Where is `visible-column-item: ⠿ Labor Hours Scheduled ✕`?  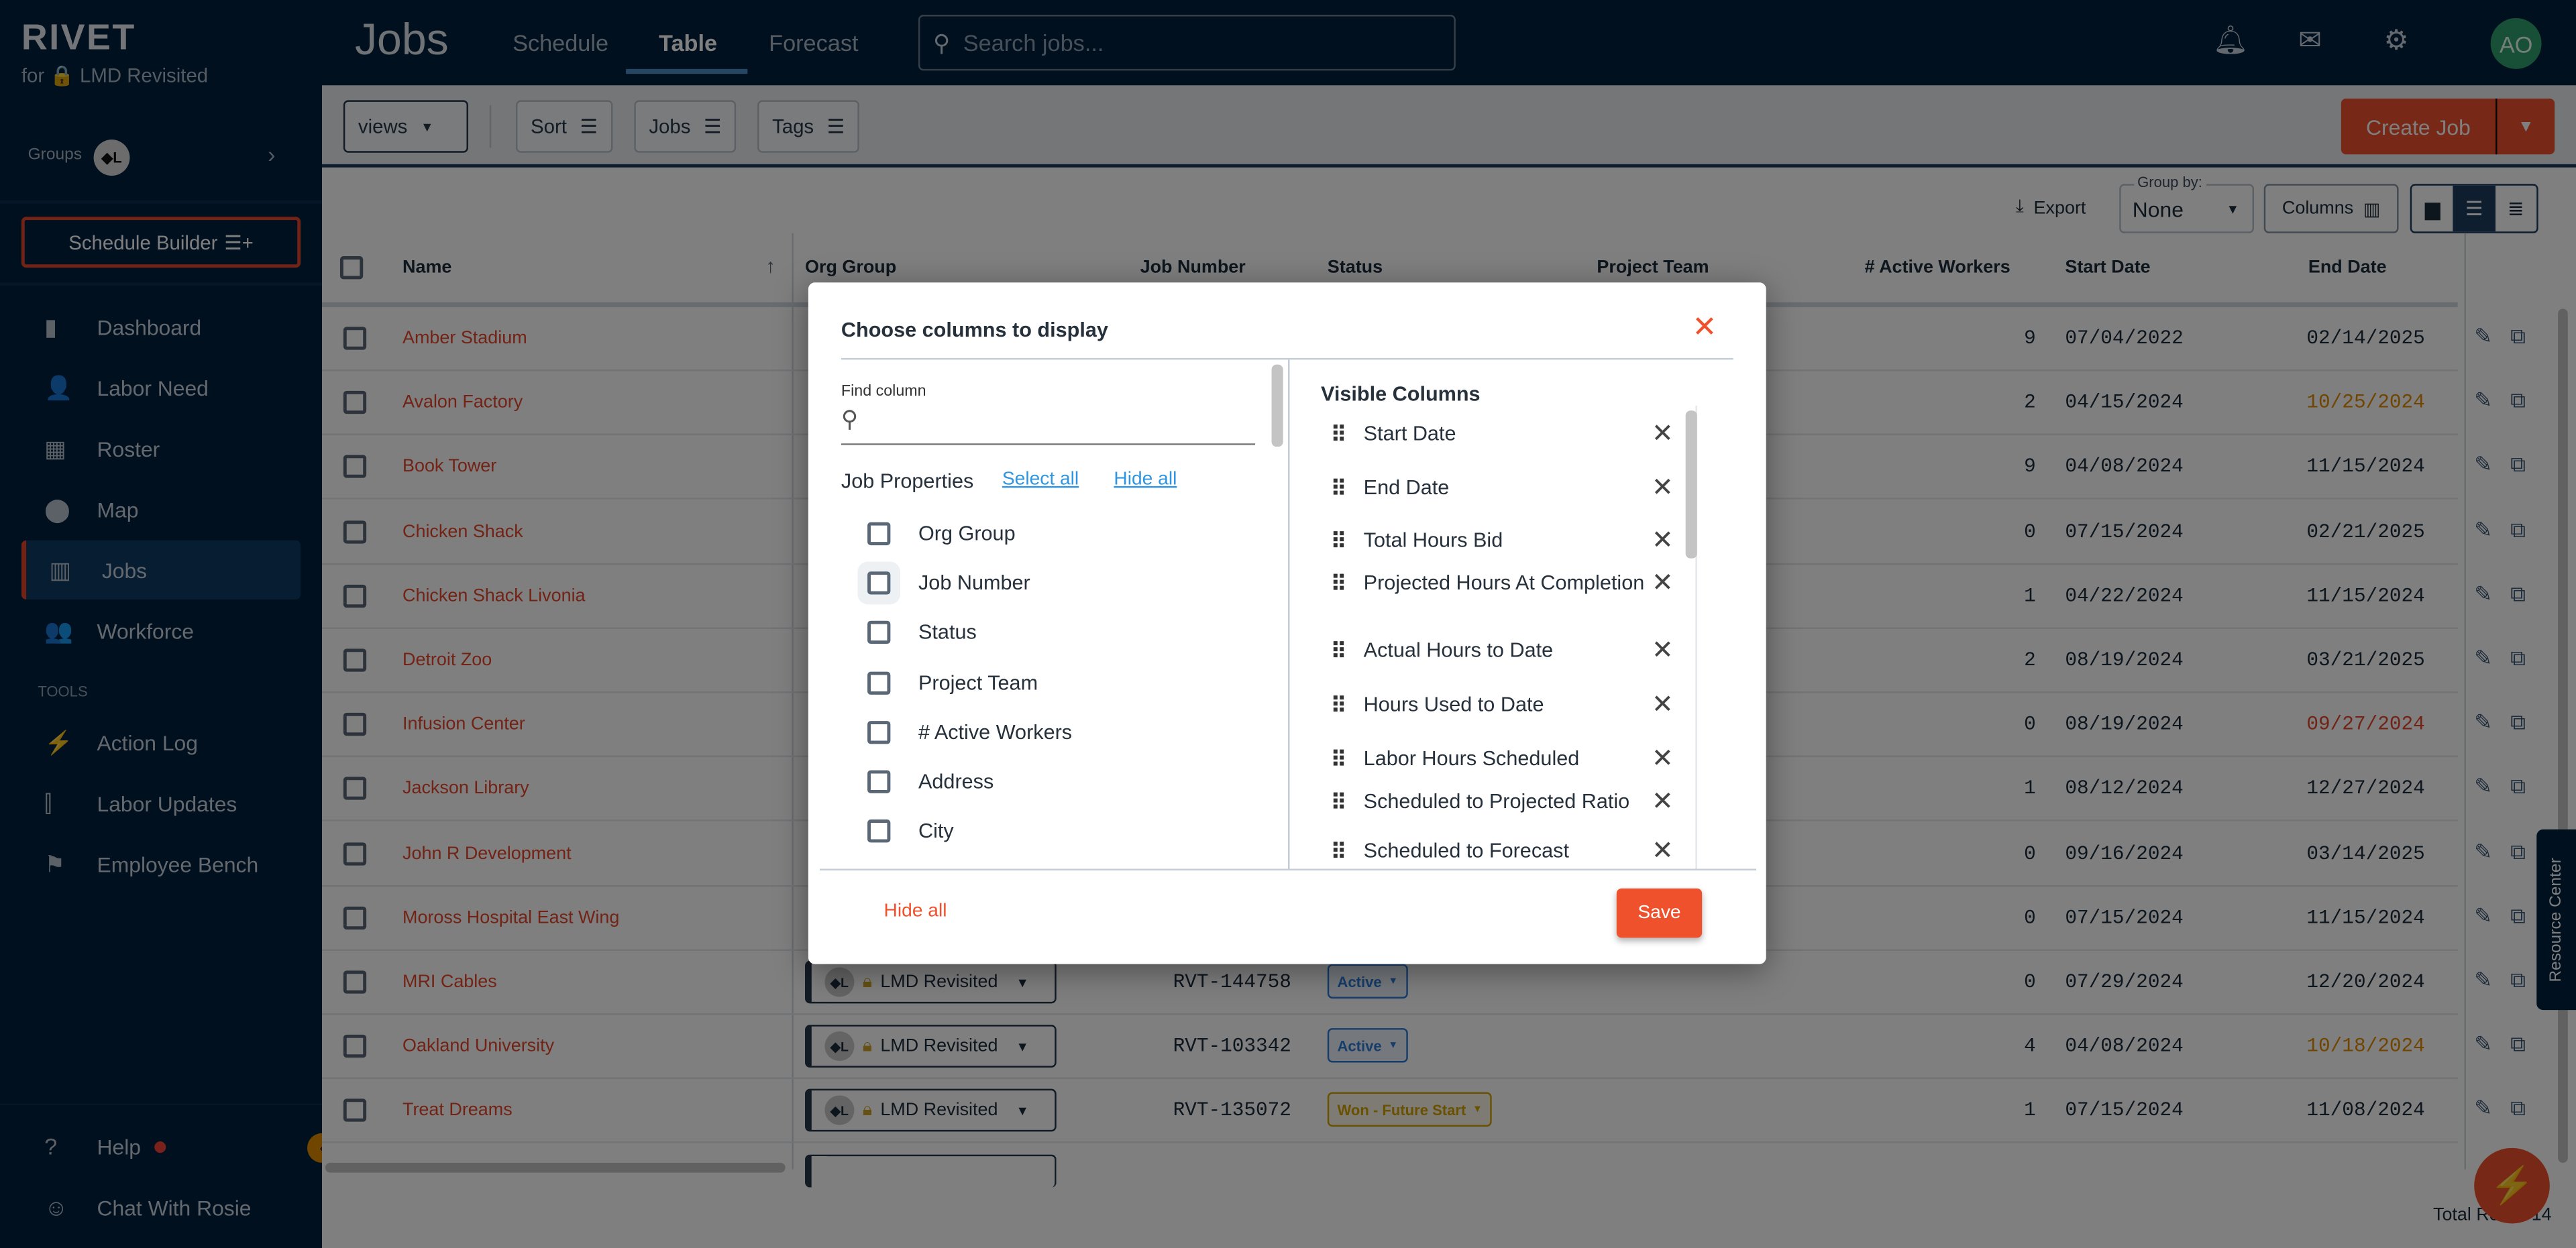 visible-column-item: ⠿ Labor Hours Scheduled ✕ is located at coordinates (1505, 760).